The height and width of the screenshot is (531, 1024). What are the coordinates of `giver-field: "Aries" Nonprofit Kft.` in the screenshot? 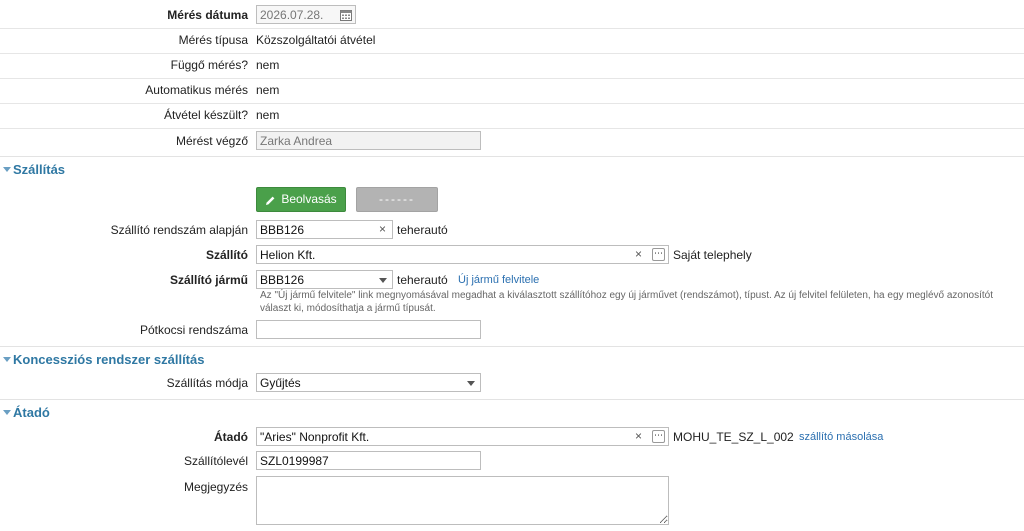 It's located at (462, 436).